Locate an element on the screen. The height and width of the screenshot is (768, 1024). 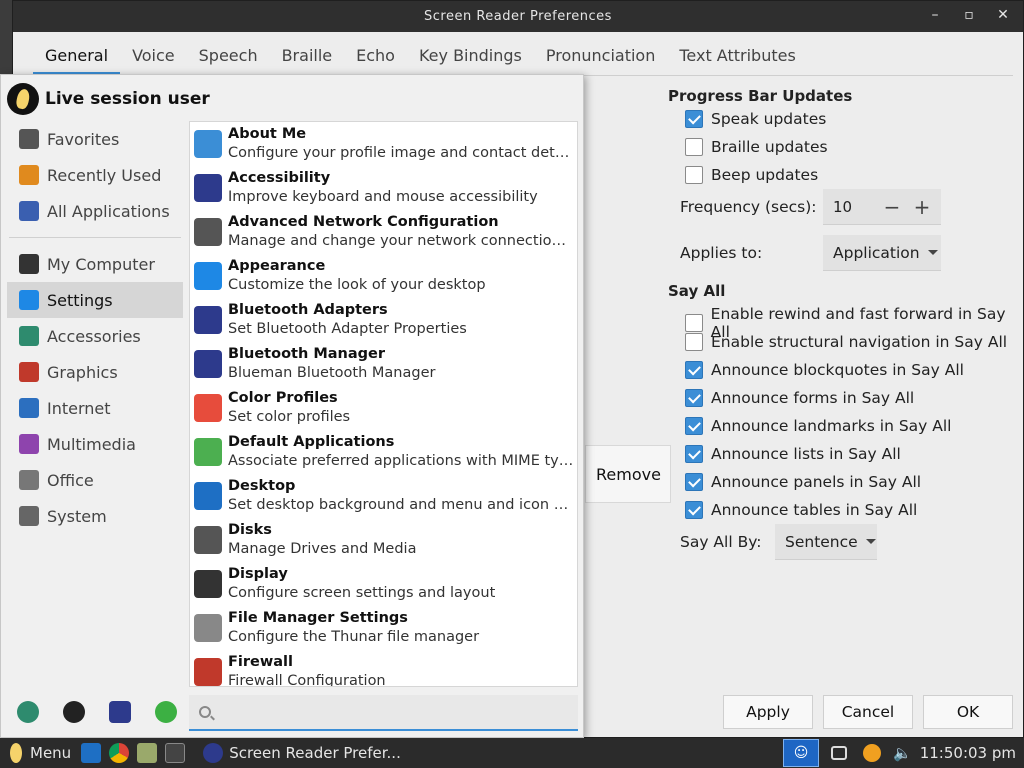
say-all-option-row: Announce blockquotes in Say All is located at coordinates (824, 370).